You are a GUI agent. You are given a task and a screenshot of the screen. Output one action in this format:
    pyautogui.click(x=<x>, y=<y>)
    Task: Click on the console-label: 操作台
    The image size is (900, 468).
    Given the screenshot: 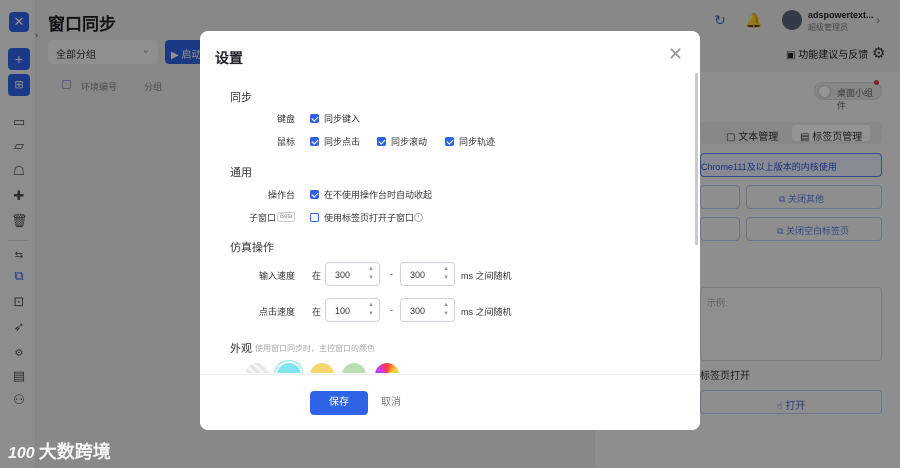 What is the action you would take?
    pyautogui.click(x=281, y=195)
    